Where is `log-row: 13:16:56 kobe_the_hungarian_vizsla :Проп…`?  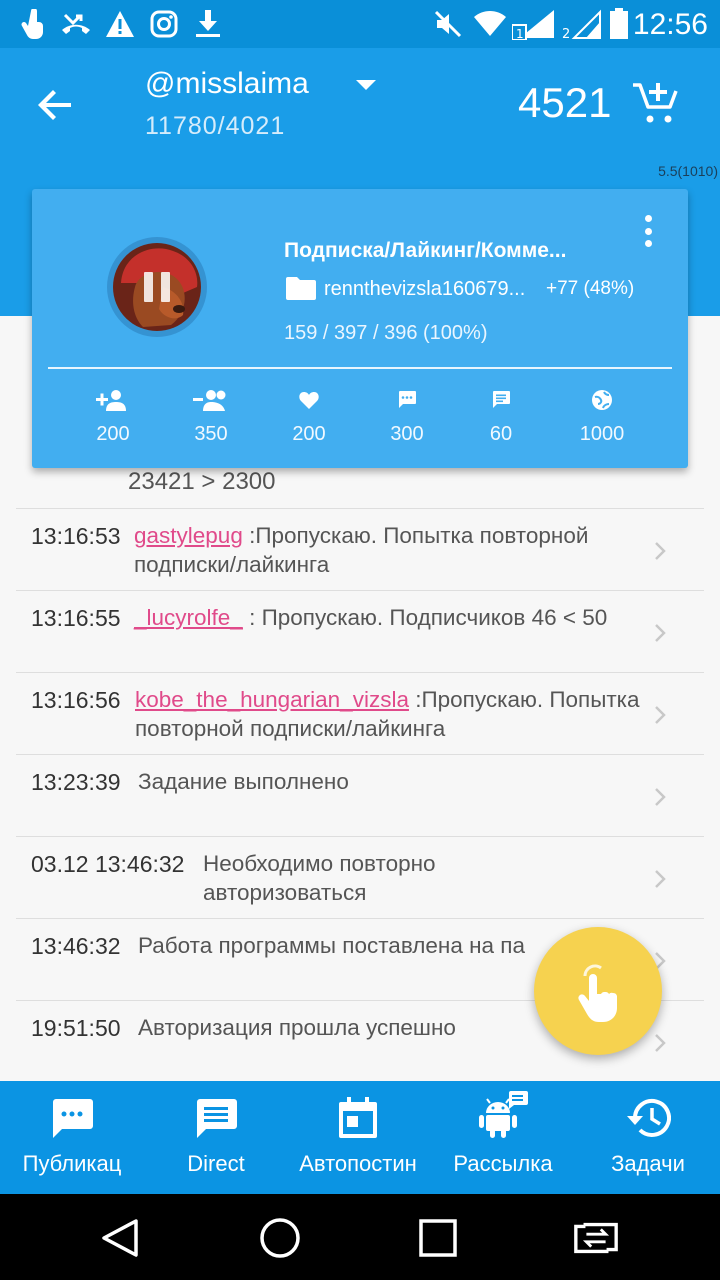
log-row: 13:16:56 kobe_the_hungarian_vizsla :Проп… is located at coordinates (360, 713).